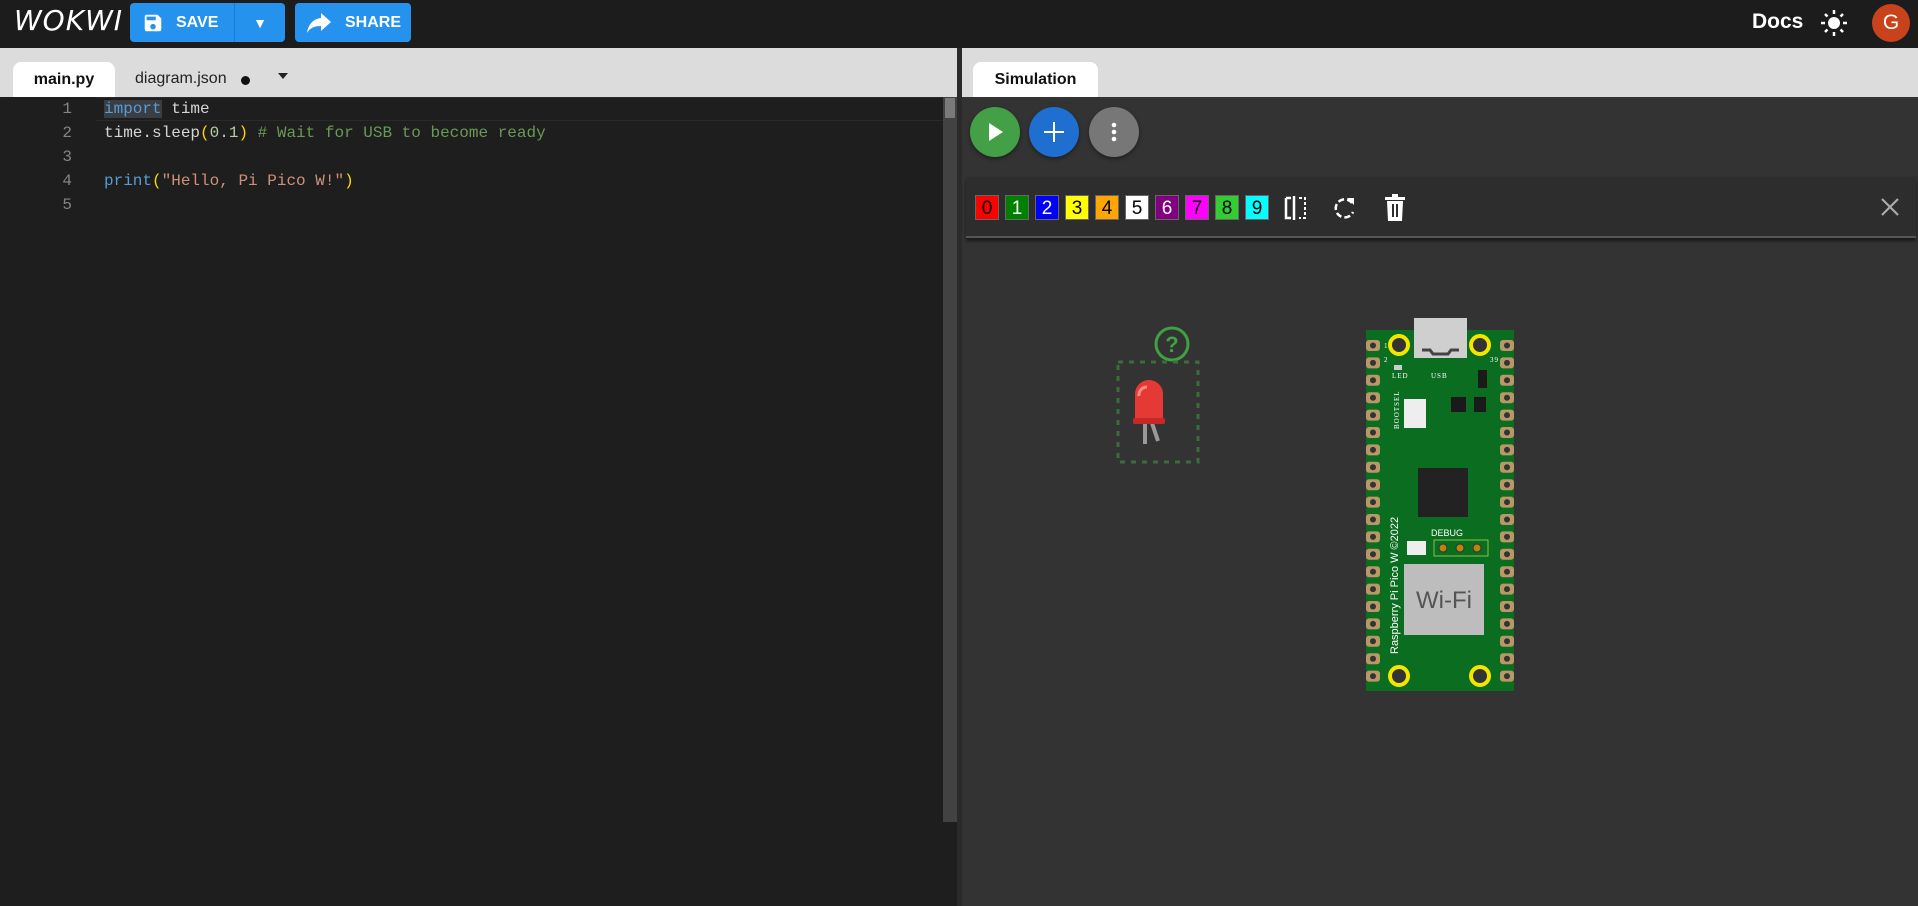  I want to click on play-icon, so click(996, 132).